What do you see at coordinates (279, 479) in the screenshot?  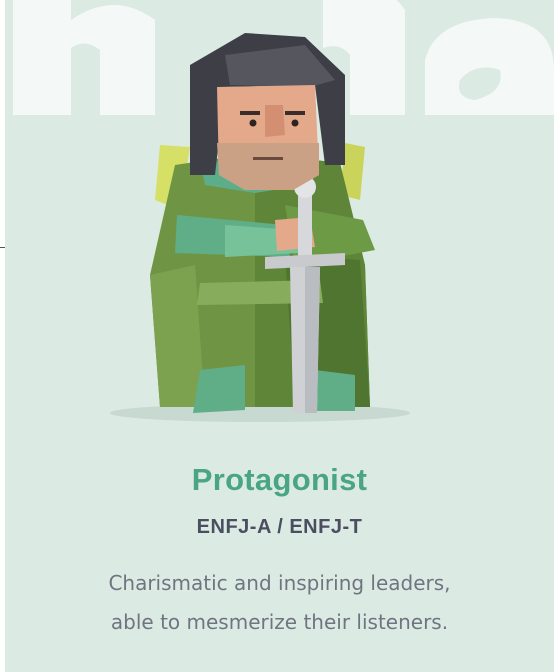 I see `personality-title: Protagonist` at bounding box center [279, 479].